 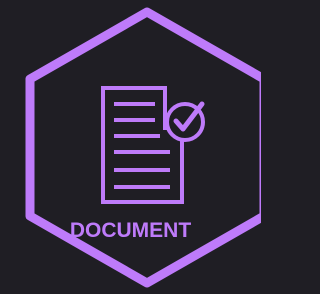 What do you see at coordinates (130, 230) in the screenshot?
I see `badge-label: DOCUMENT` at bounding box center [130, 230].